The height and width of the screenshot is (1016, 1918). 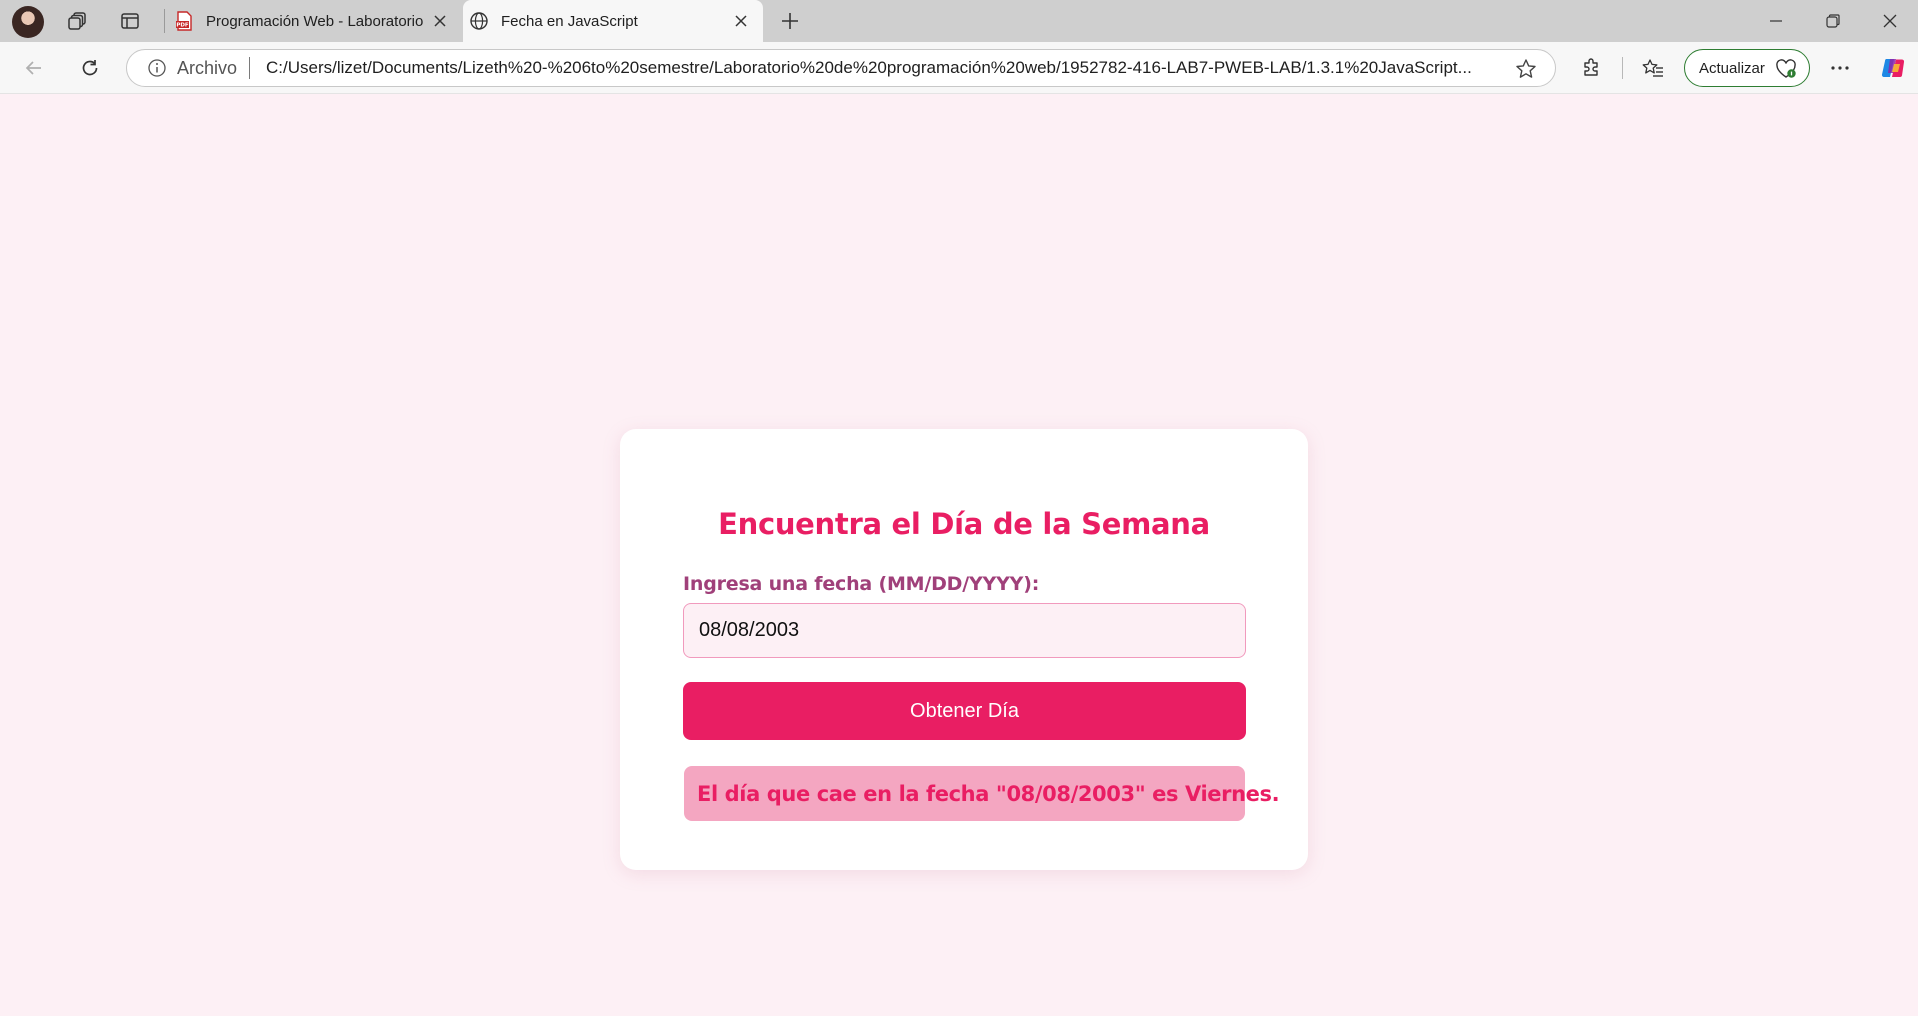 I want to click on back-arrow-icon, so click(x=34, y=68).